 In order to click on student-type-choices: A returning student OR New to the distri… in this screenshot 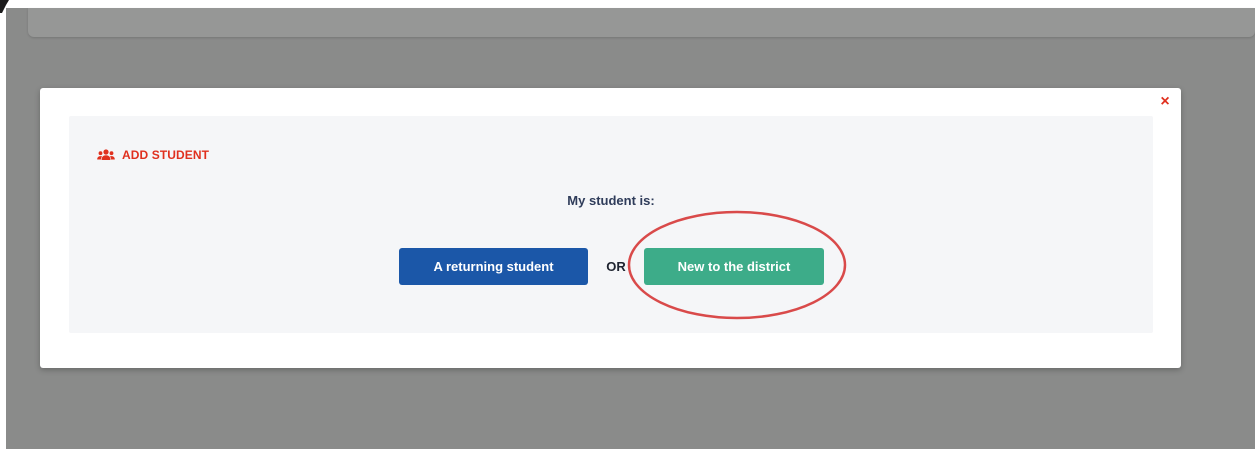, I will do `click(611, 266)`.